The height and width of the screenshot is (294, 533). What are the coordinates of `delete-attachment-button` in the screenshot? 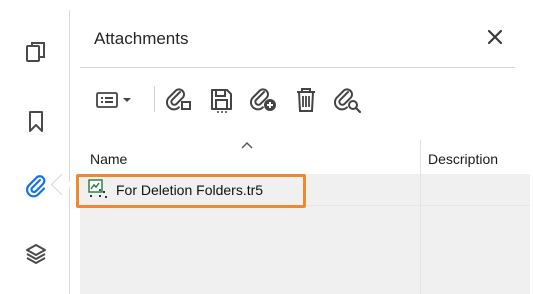 It's located at (306, 100).